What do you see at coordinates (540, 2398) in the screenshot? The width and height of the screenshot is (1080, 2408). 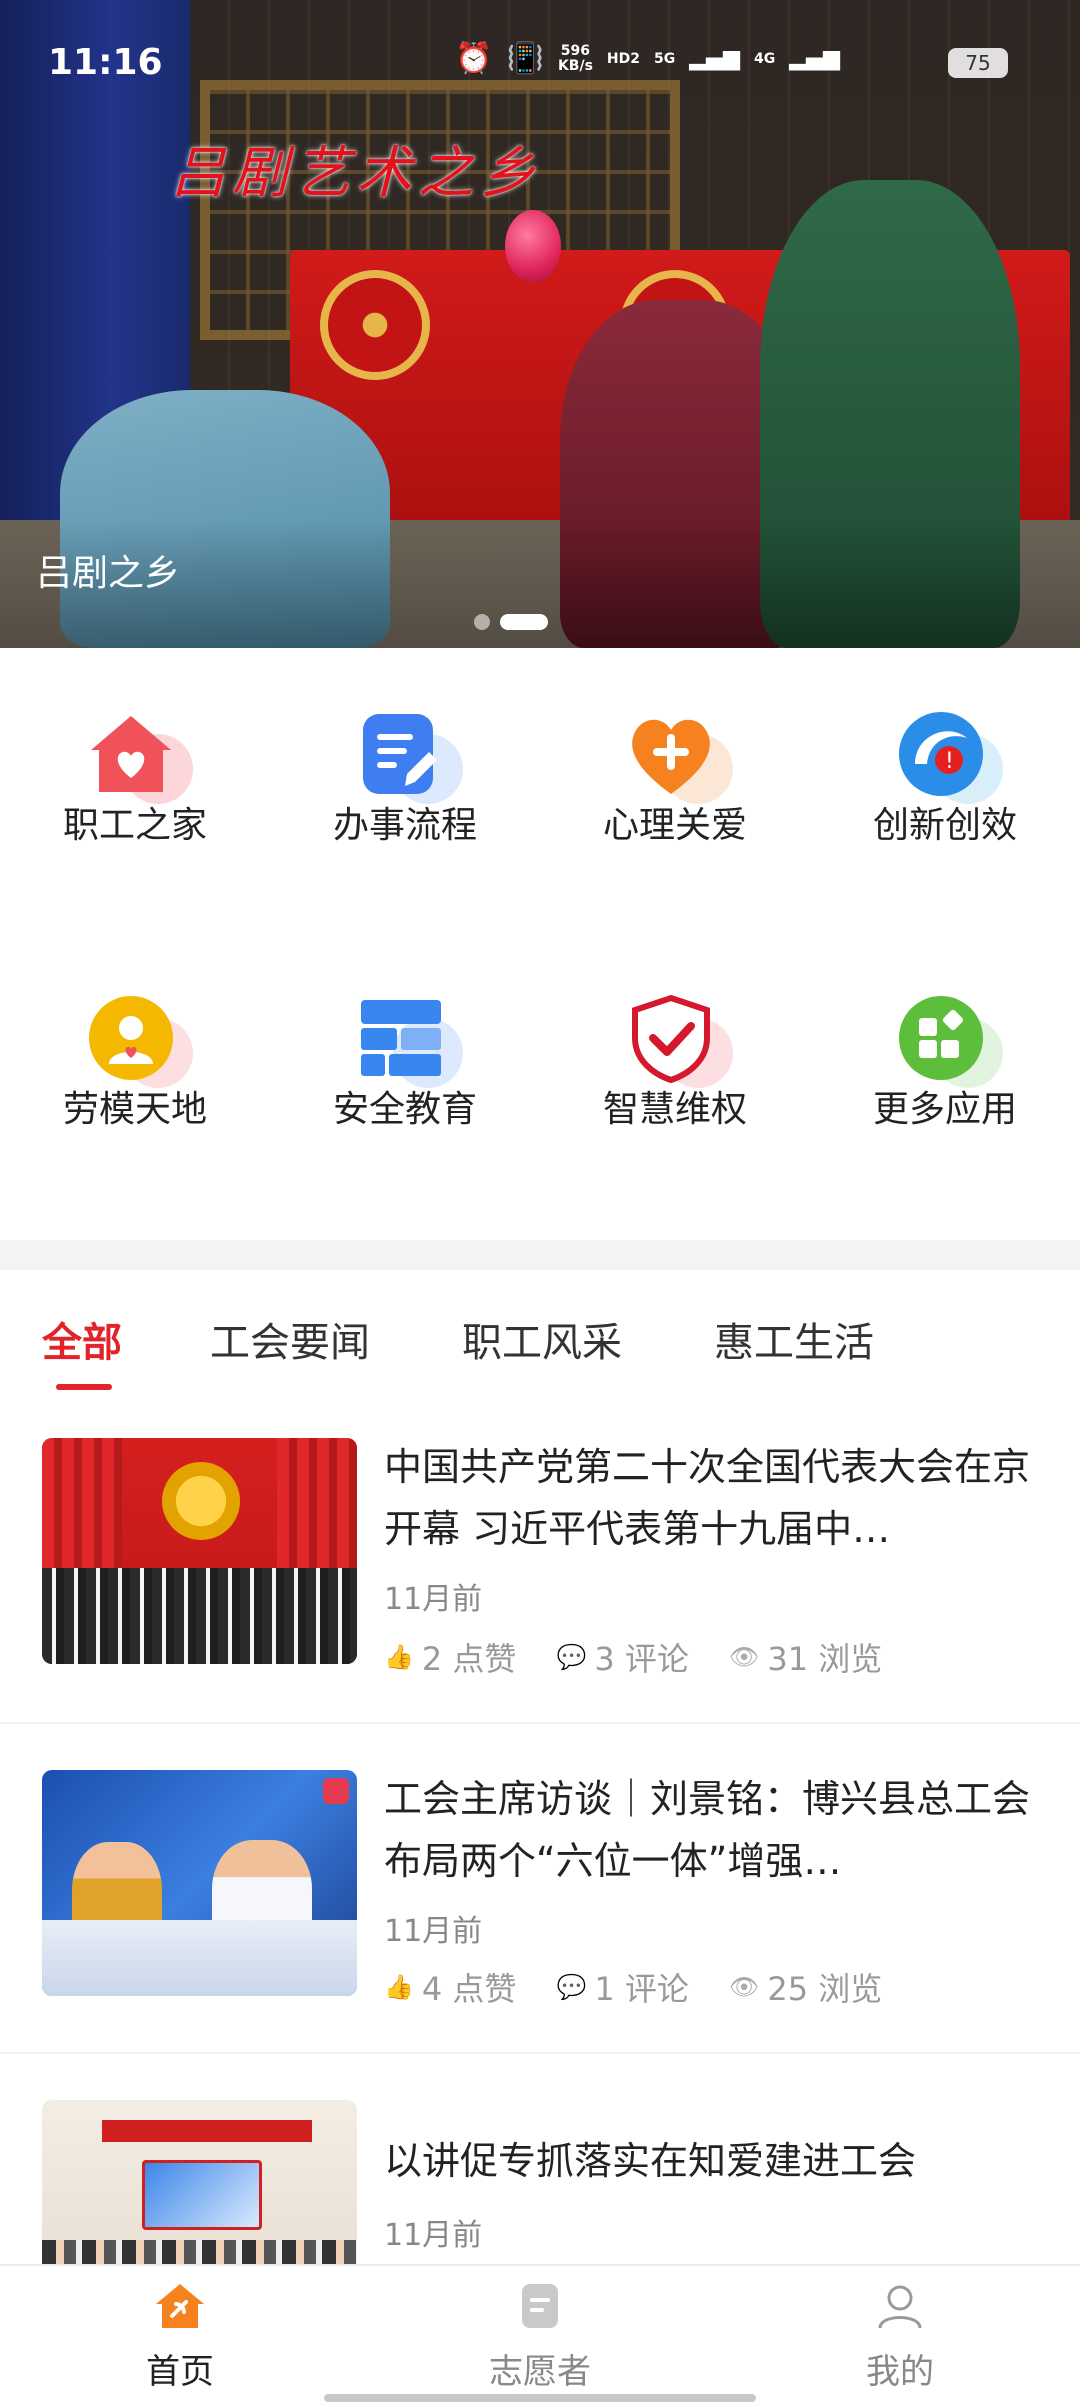 I see `home-indicator` at bounding box center [540, 2398].